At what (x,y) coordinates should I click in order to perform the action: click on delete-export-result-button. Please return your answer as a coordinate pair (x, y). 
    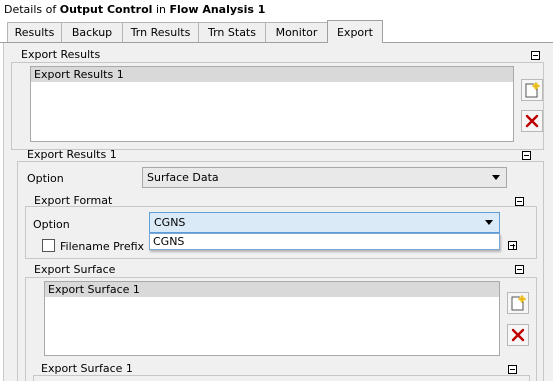
    Looking at the image, I should click on (532, 121).